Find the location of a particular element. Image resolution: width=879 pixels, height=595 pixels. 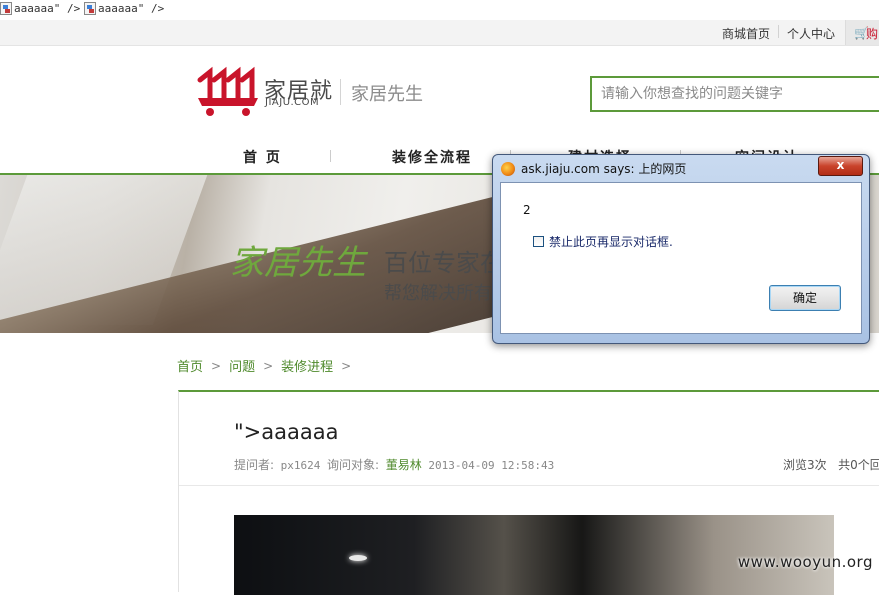

dialog-close-button: x is located at coordinates (840, 166).